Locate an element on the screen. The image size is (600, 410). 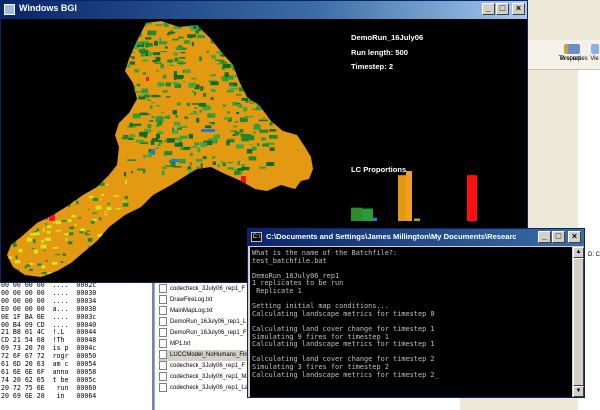
console-minimize-button: _ is located at coordinates (544, 237).